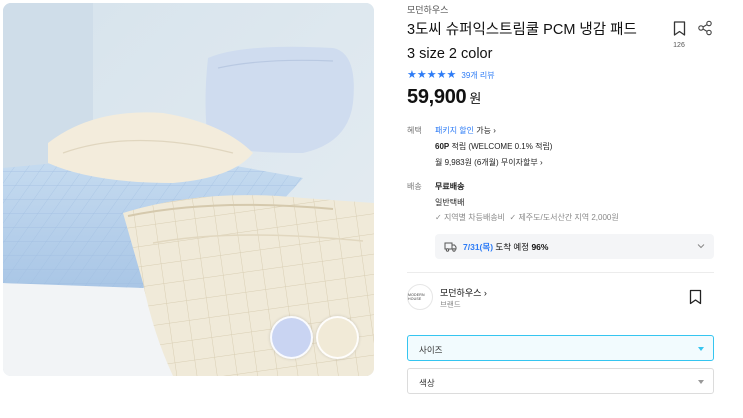 The height and width of the screenshot is (418, 743). I want to click on store-bookmark-button, so click(695, 297).